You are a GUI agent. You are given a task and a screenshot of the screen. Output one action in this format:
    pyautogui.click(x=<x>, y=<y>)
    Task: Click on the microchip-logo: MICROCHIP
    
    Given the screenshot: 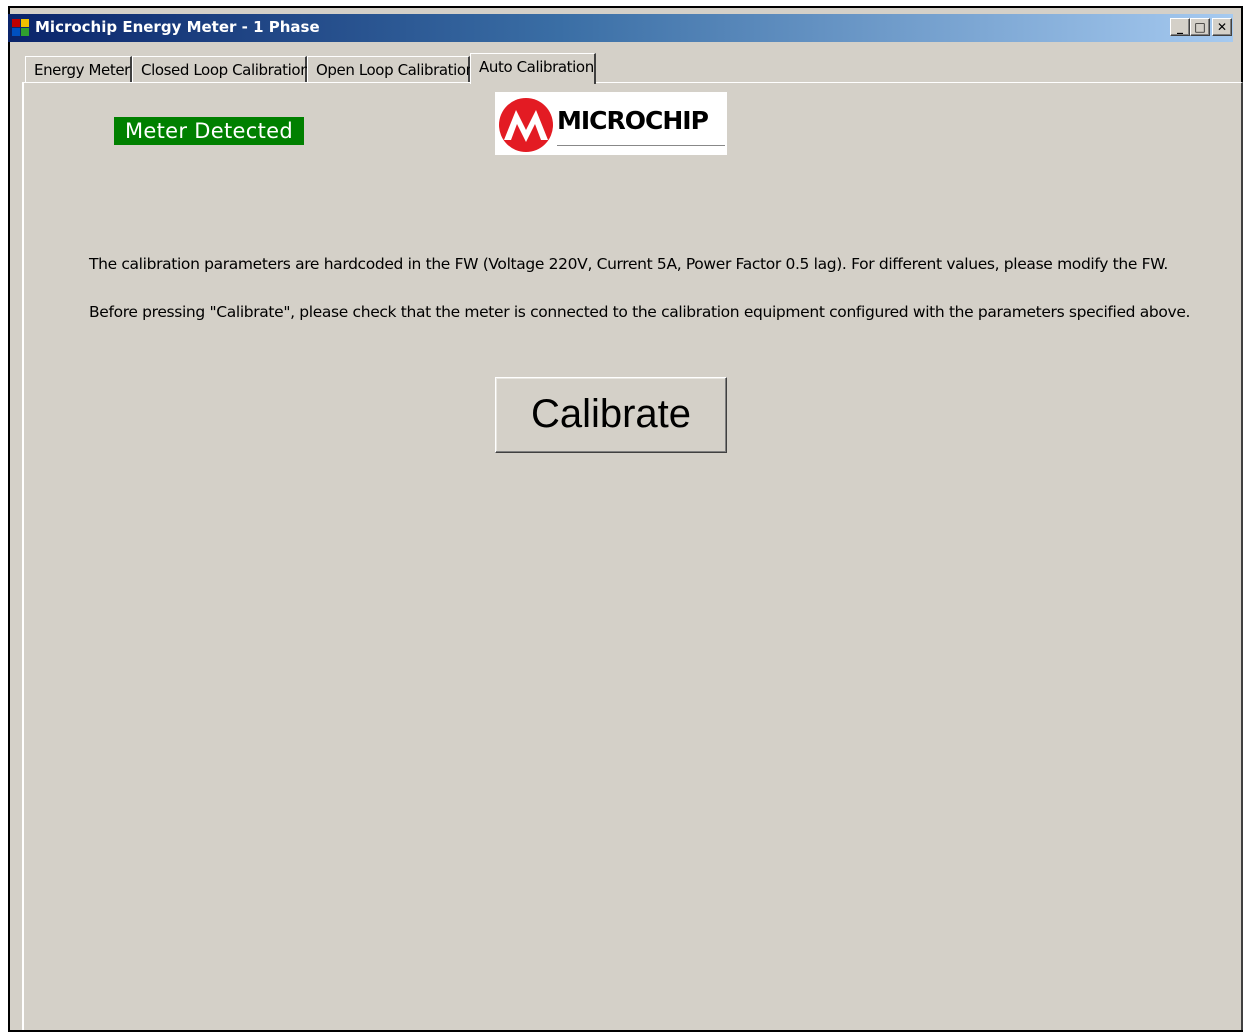 What is the action you would take?
    pyautogui.click(x=611, y=123)
    